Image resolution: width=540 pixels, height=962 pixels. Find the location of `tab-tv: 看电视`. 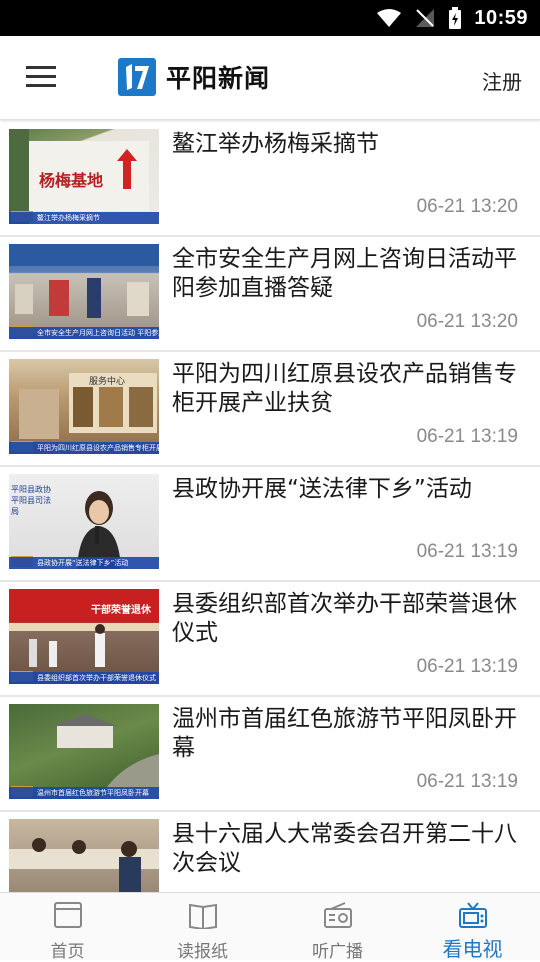

tab-tv: 看电视 is located at coordinates (472, 927).